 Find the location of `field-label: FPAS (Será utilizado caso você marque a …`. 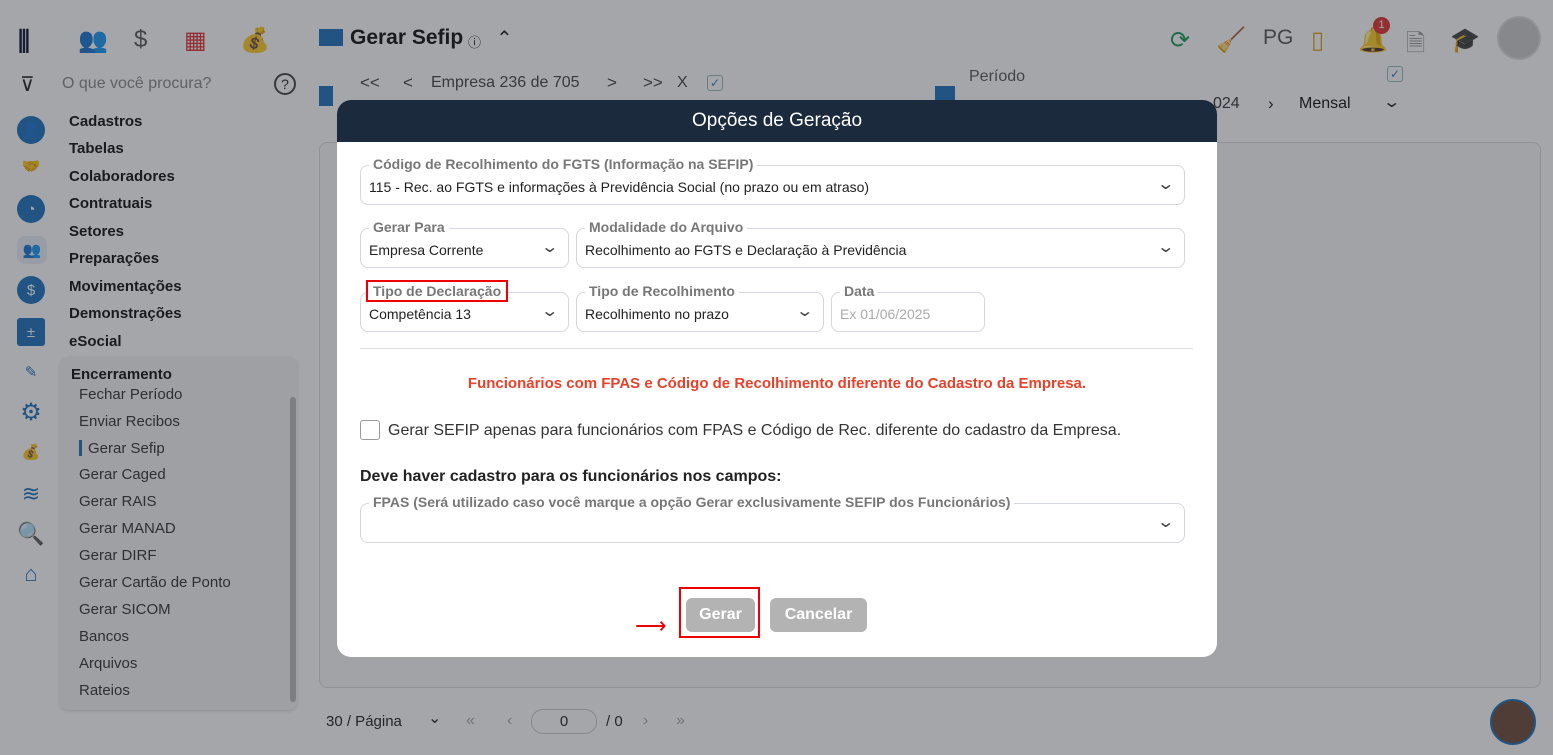

field-label: FPAS (Será utilizado caso você marque a … is located at coordinates (692, 502).